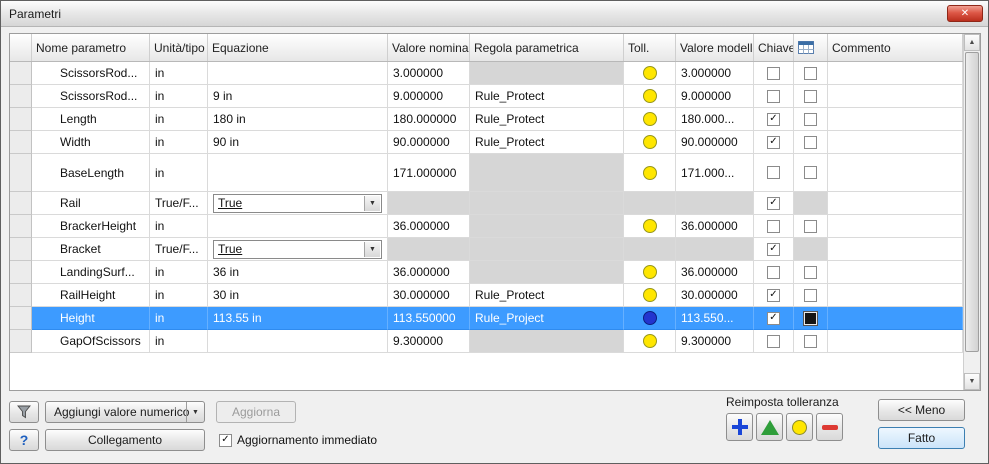 The image size is (989, 464). I want to click on less-button: << Meno, so click(921, 410).